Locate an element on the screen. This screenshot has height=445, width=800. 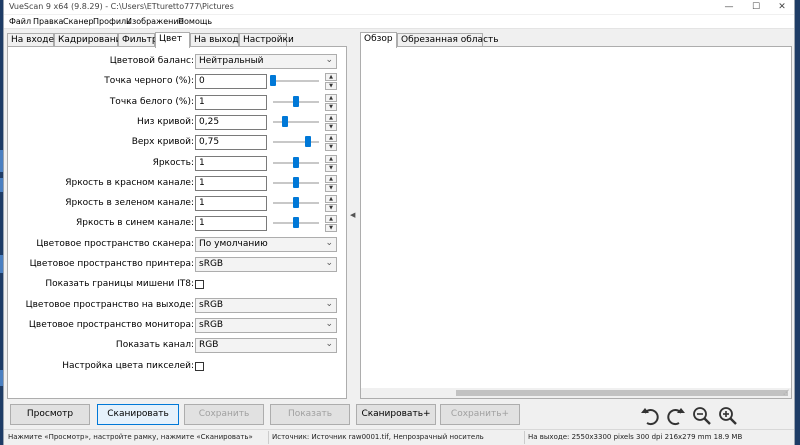
tab-output: На выходе is located at coordinates (217, 40).